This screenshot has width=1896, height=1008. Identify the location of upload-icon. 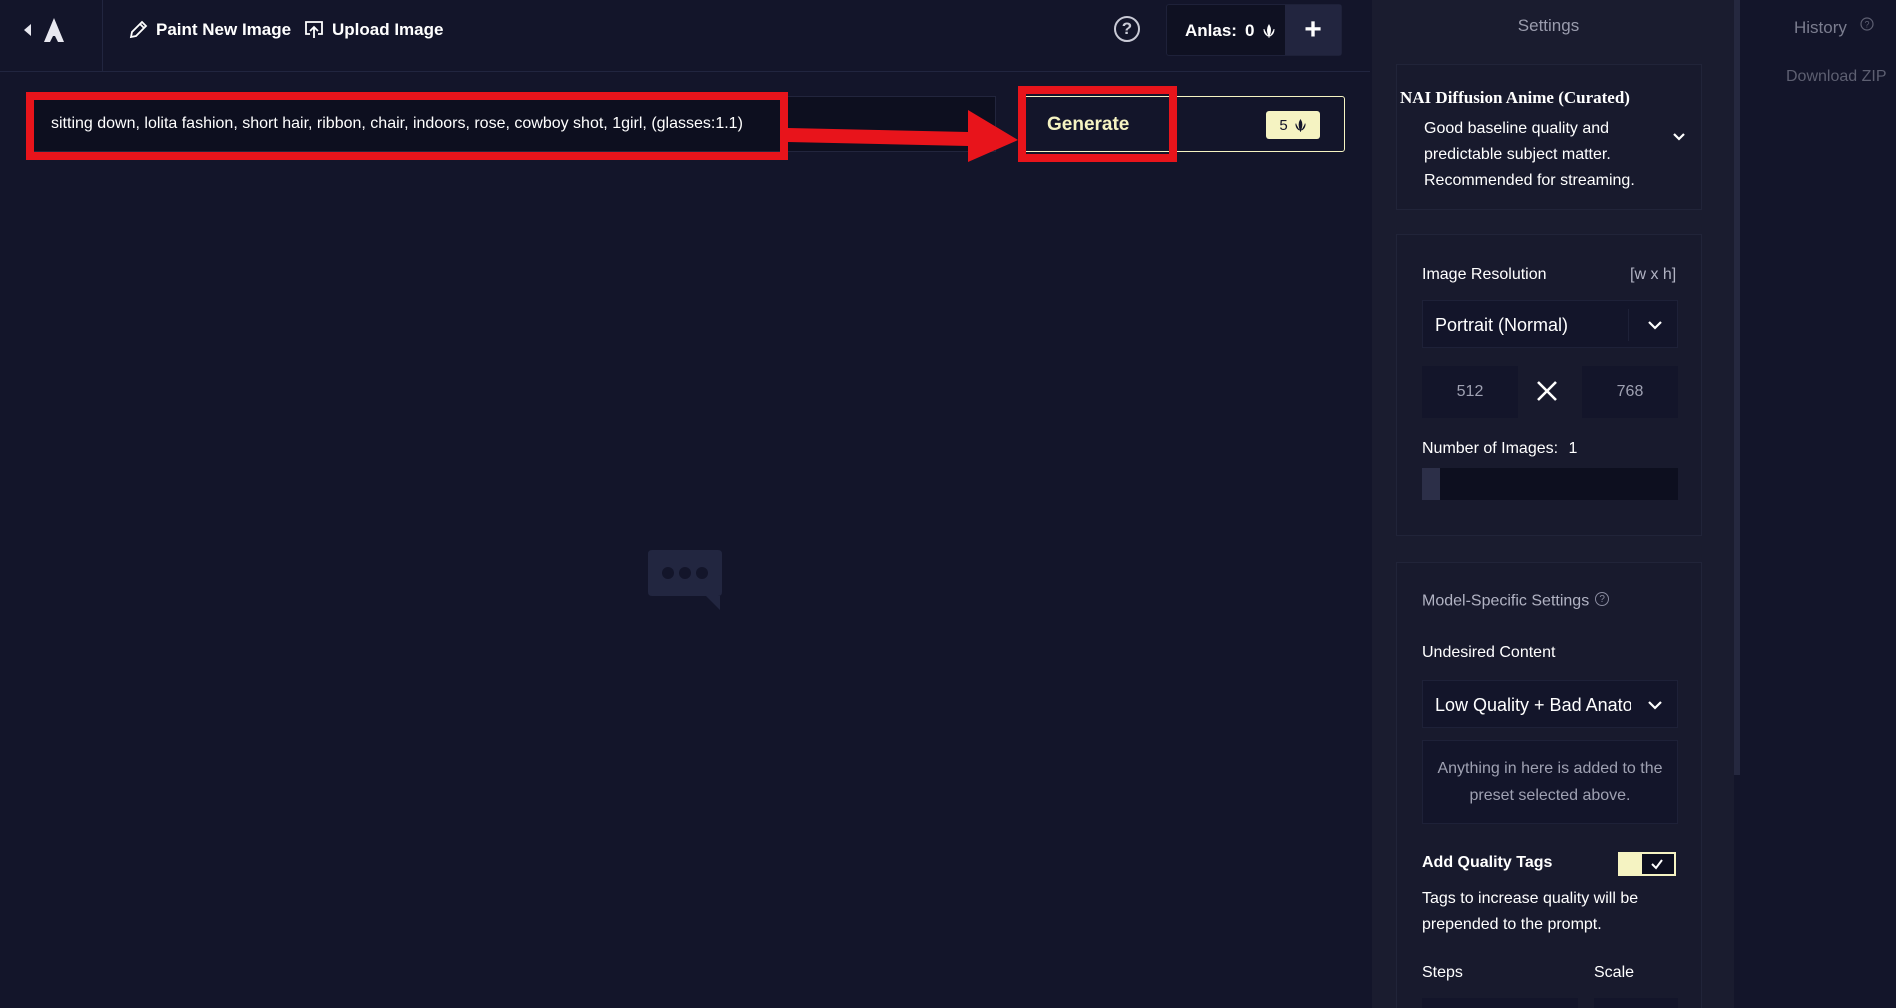
(314, 29).